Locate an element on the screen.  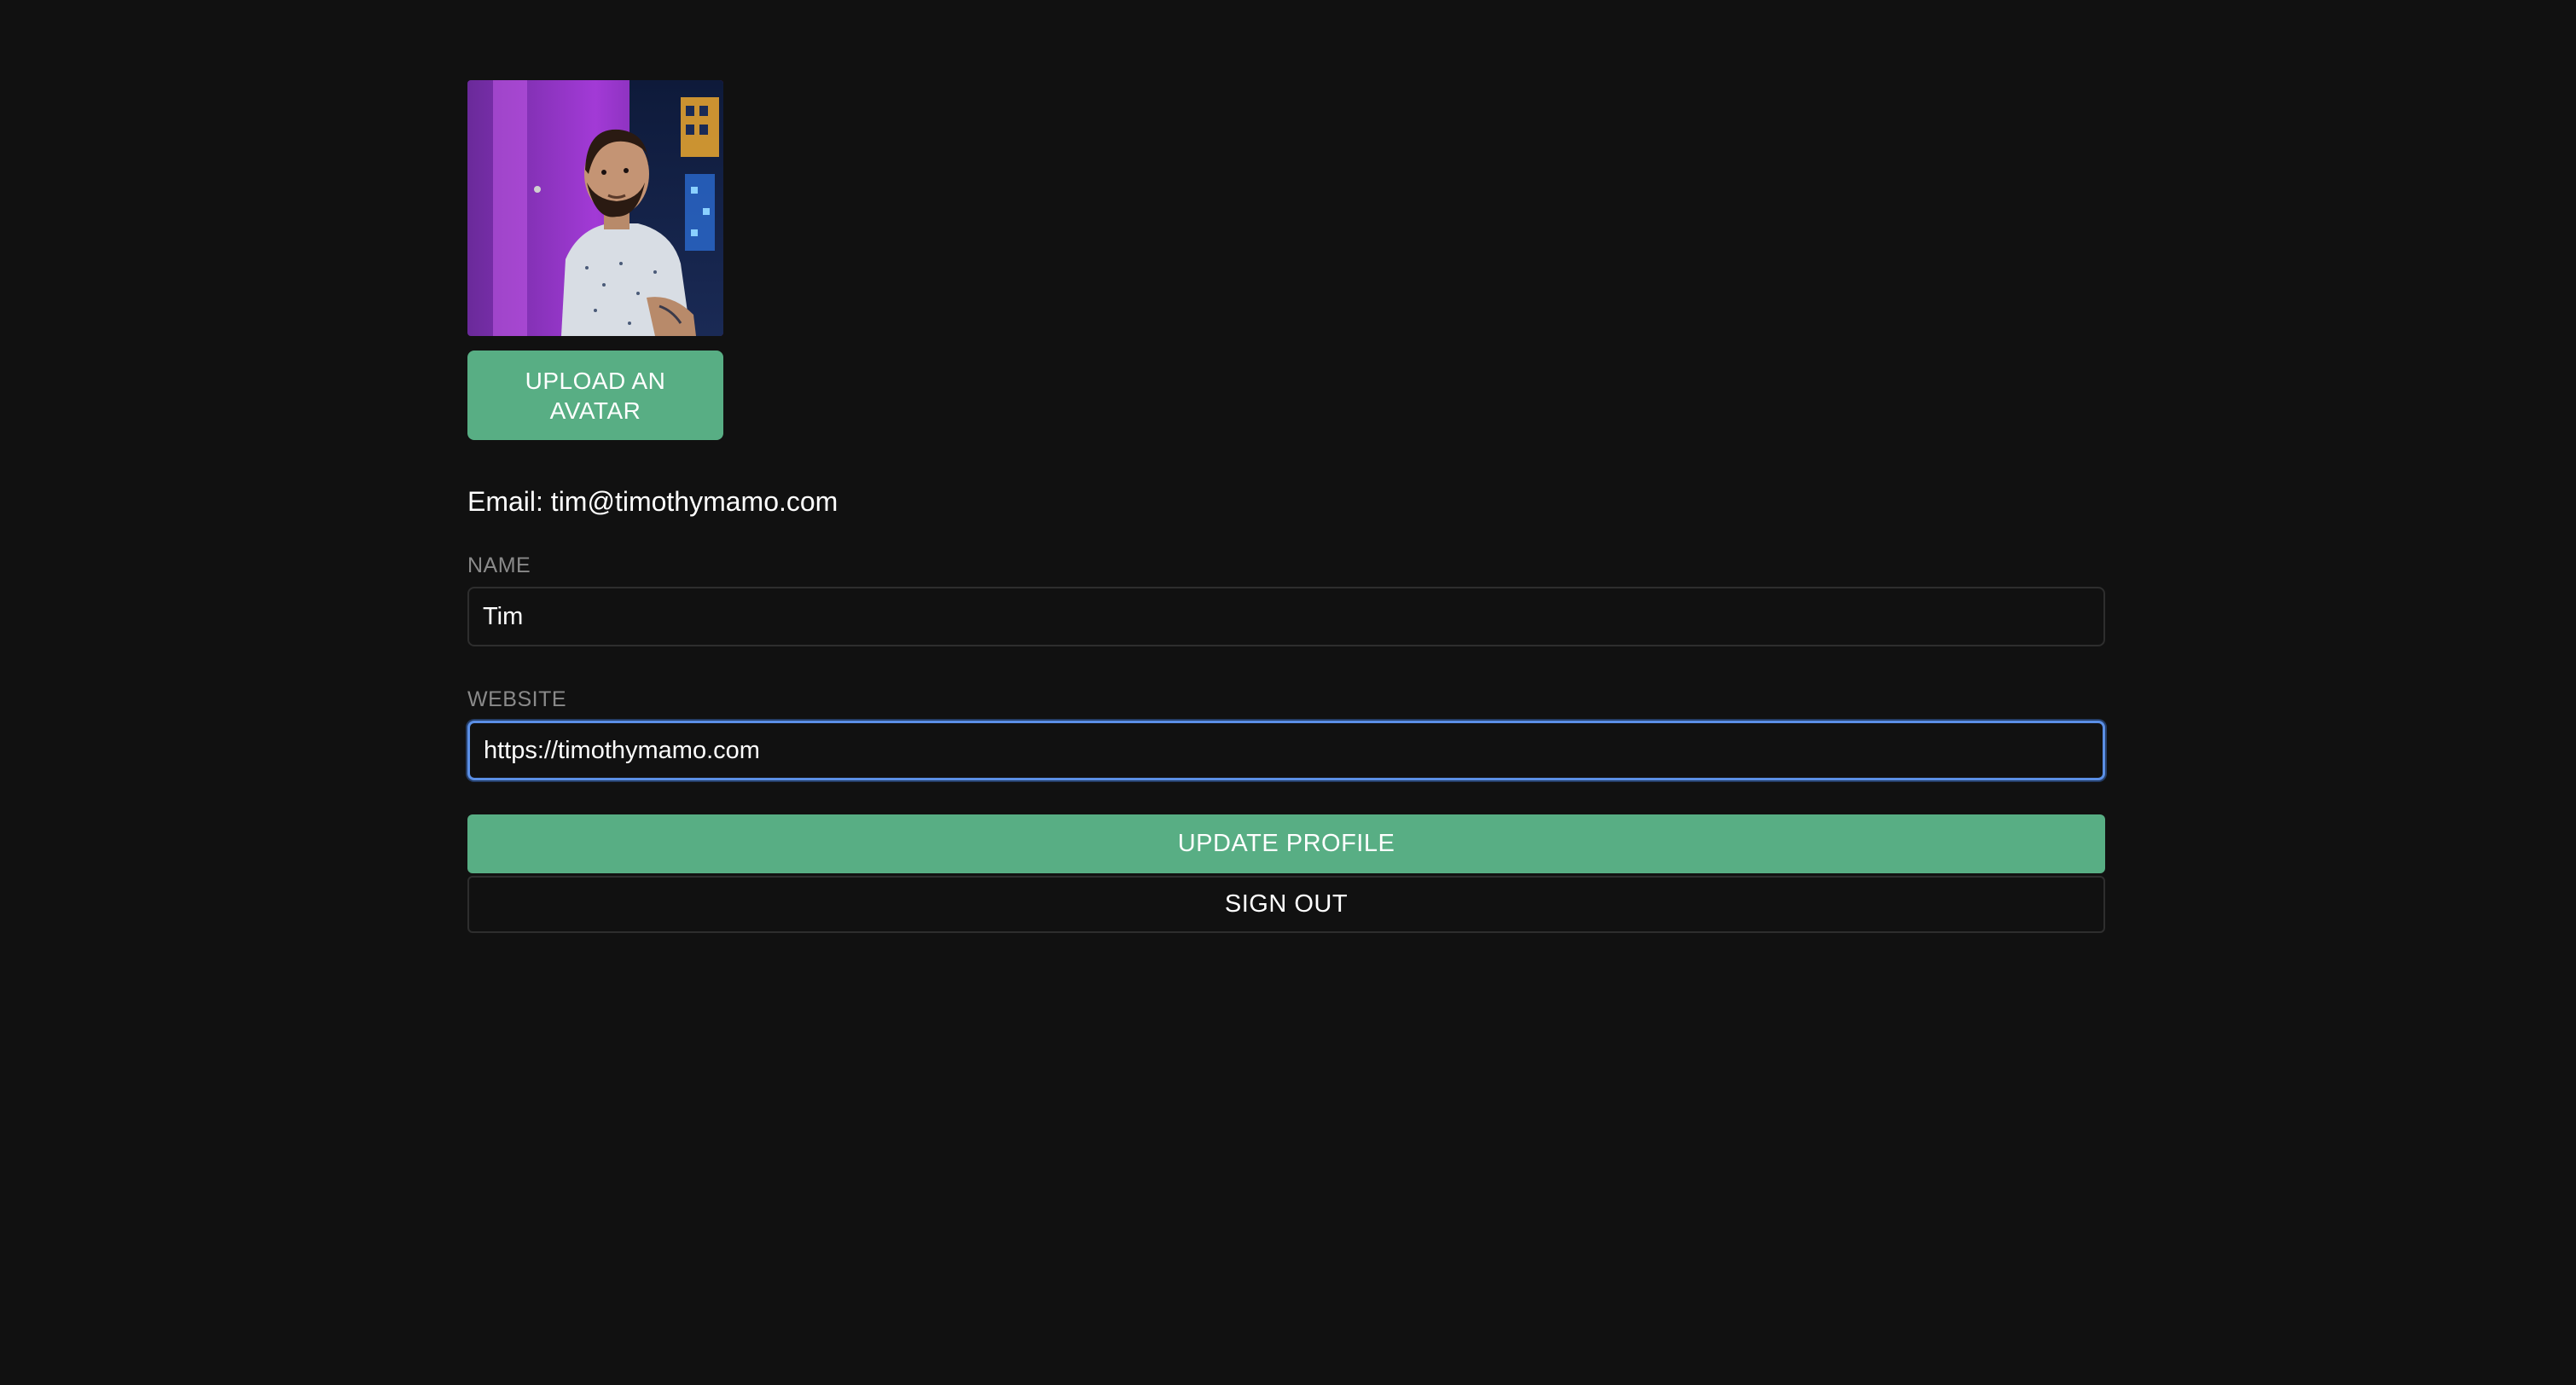
update-profile-button: UPDATE PROFILE is located at coordinates (1286, 843).